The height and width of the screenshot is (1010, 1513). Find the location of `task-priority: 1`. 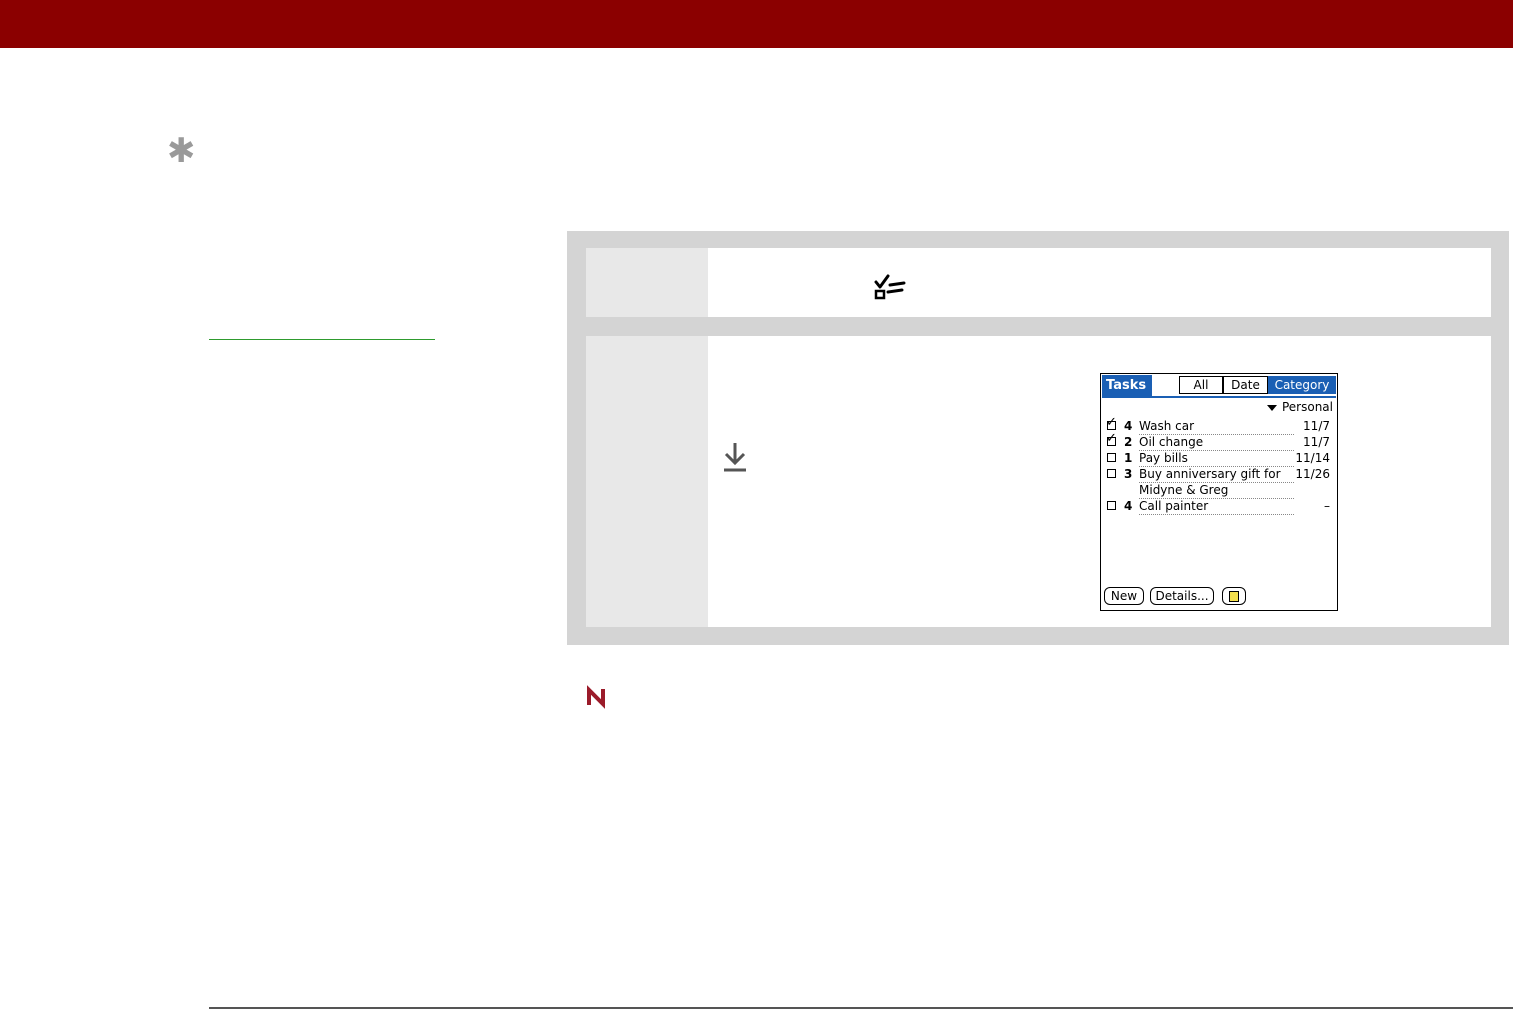

task-priority: 1 is located at coordinates (1128, 458).